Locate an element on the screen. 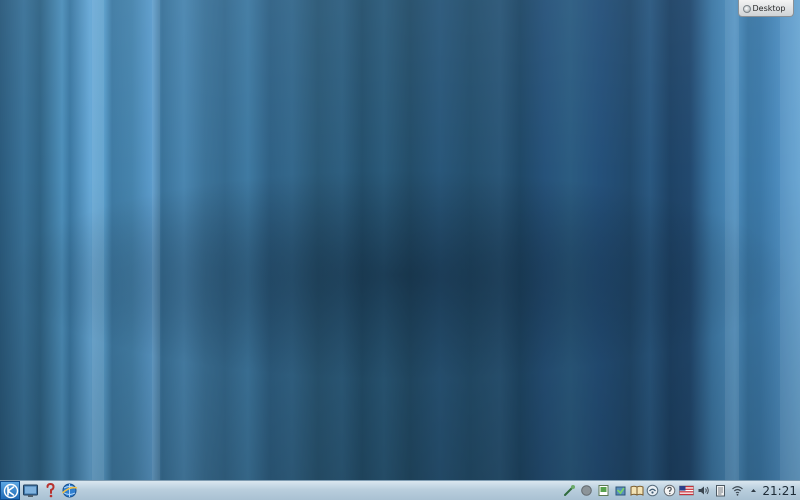 This screenshot has width=800, height=500. tray-package-updates is located at coordinates (620, 490).